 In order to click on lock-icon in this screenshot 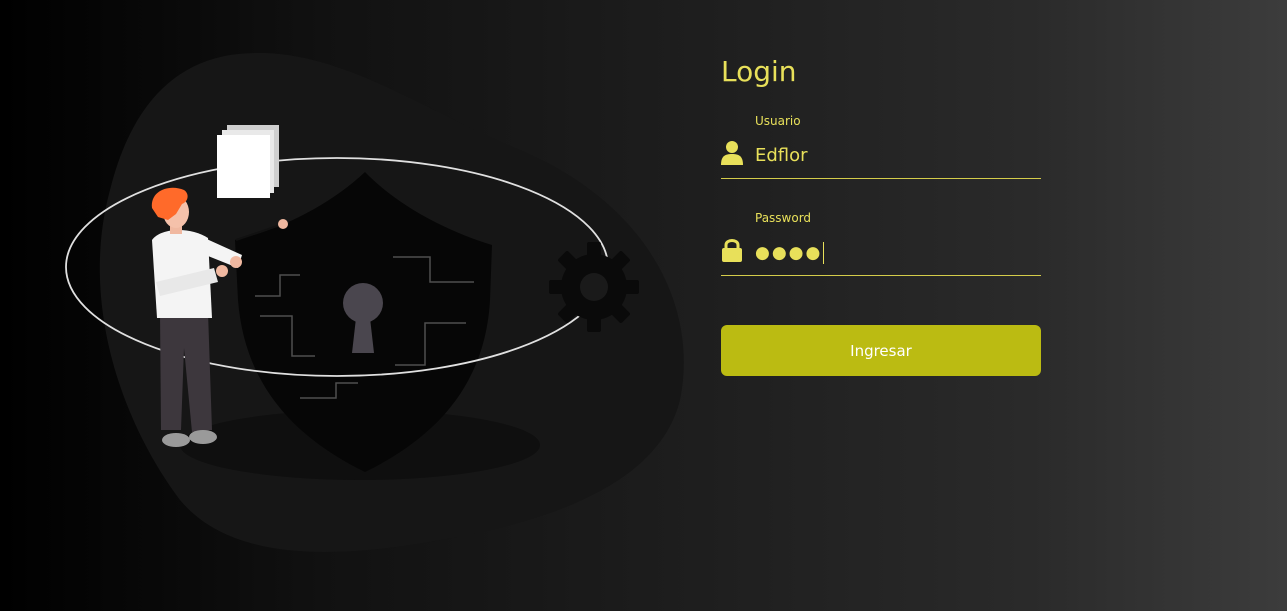, I will do `click(732, 250)`.